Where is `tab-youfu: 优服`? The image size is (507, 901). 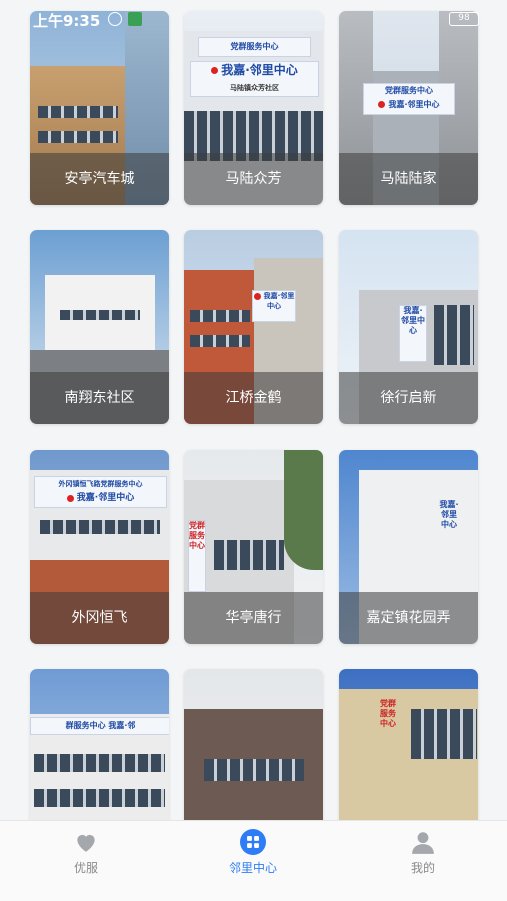 tab-youfu: 优服 is located at coordinates (86, 852).